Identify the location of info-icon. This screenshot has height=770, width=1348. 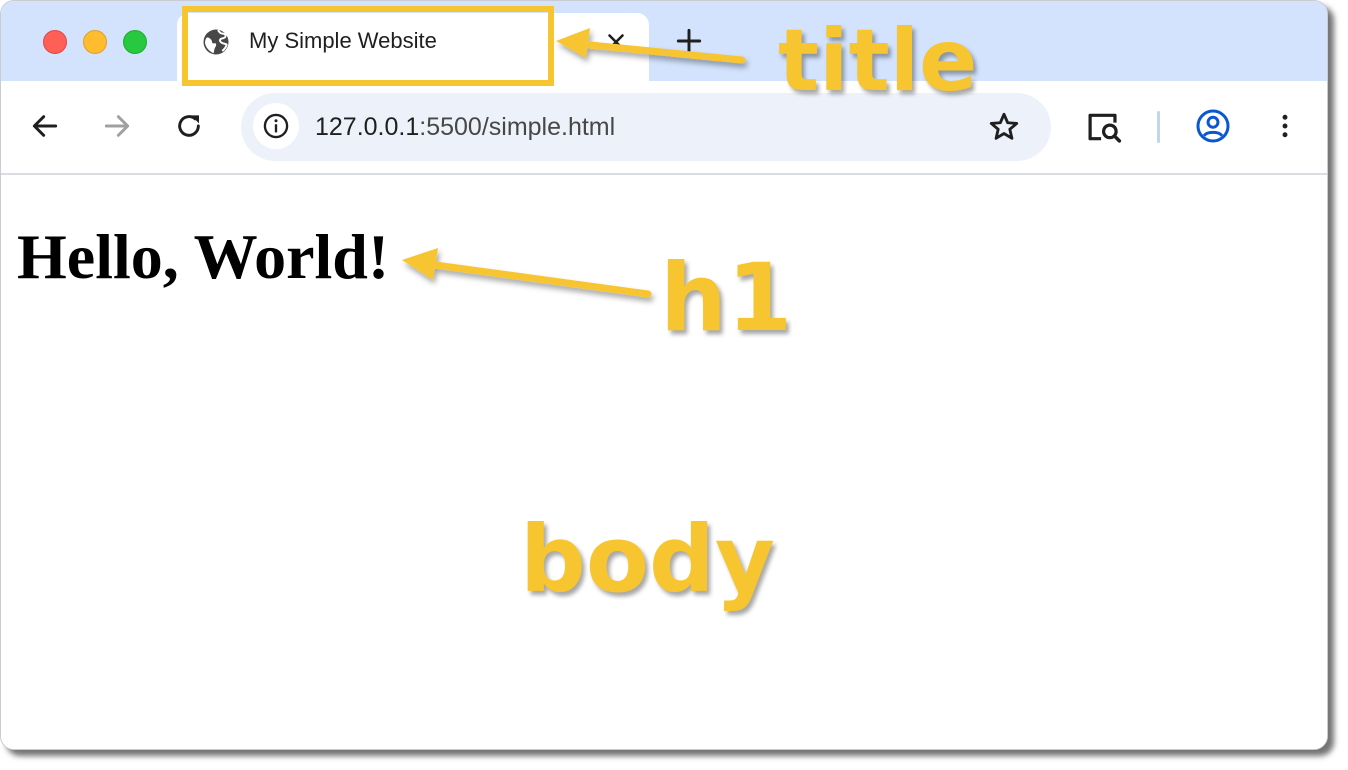
(276, 126).